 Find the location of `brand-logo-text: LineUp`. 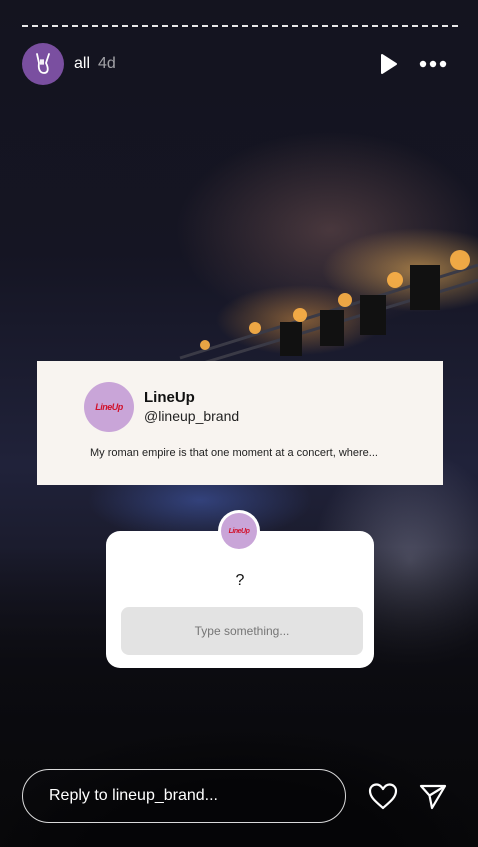

brand-logo-text: LineUp is located at coordinates (109, 407).